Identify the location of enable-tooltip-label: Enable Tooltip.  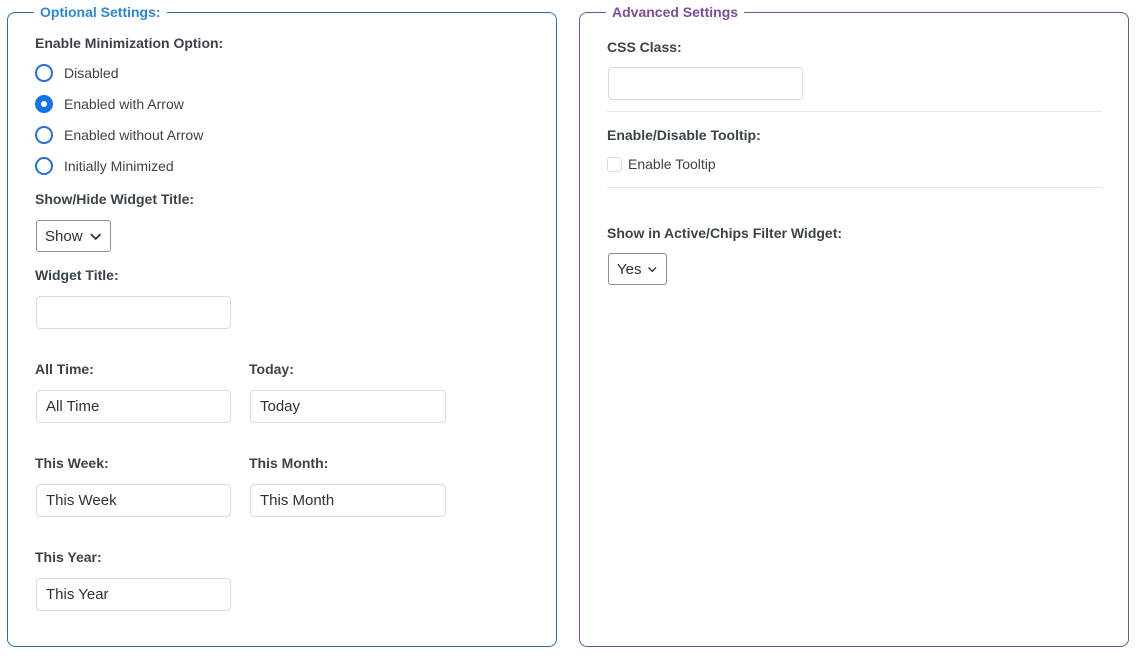
(672, 164).